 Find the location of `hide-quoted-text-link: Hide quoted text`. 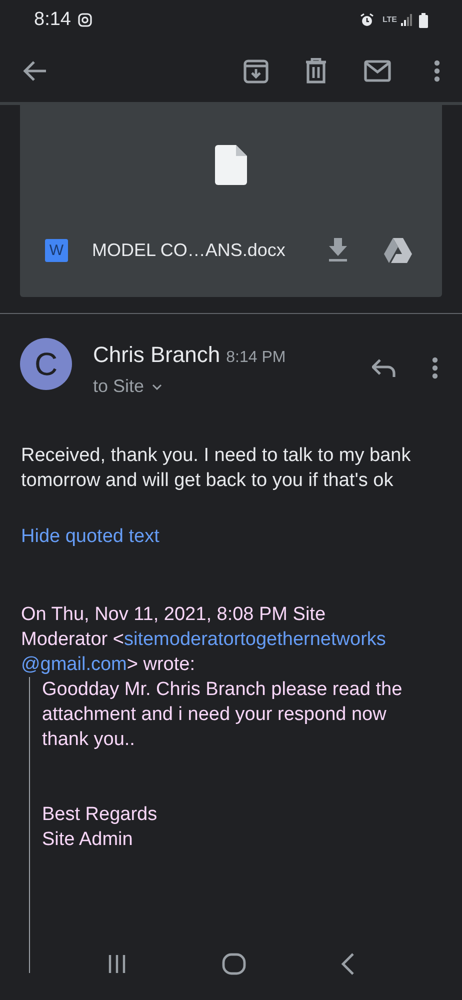

hide-quoted-text-link: Hide quoted text is located at coordinates (90, 537).